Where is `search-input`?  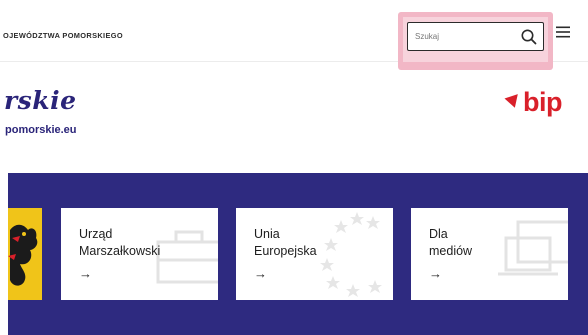
search-input is located at coordinates (462, 36).